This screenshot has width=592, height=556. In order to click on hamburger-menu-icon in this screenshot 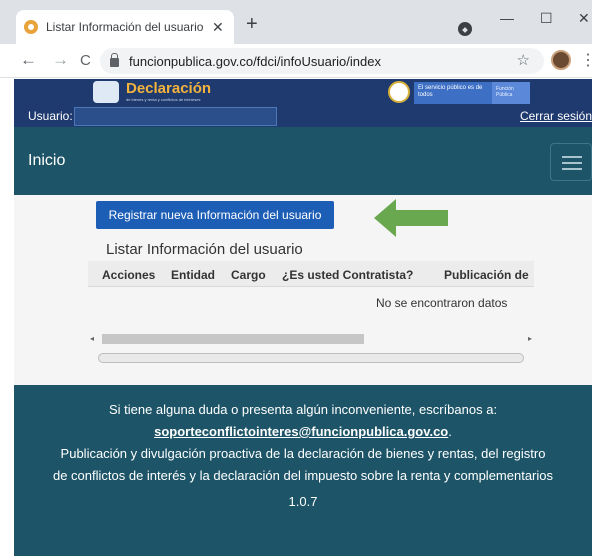, I will do `click(571, 162)`.